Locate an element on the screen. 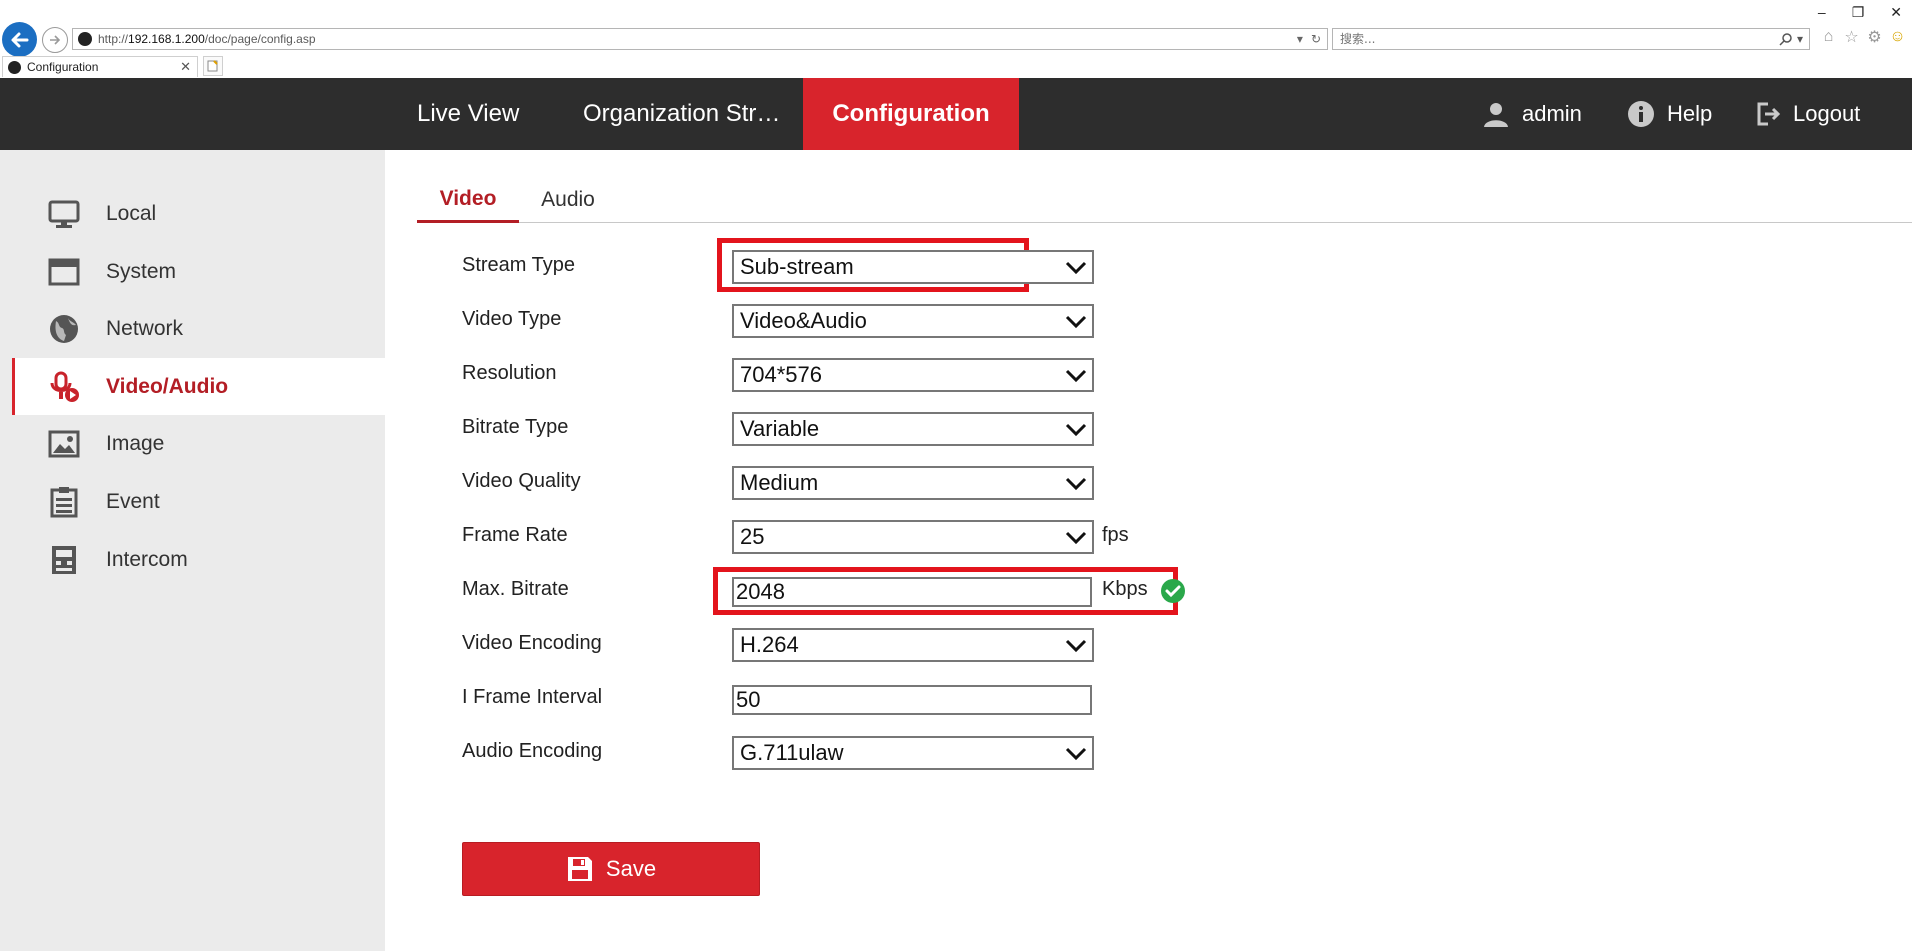 The image size is (1912, 951). search-bar: ▾ is located at coordinates (1571, 39).